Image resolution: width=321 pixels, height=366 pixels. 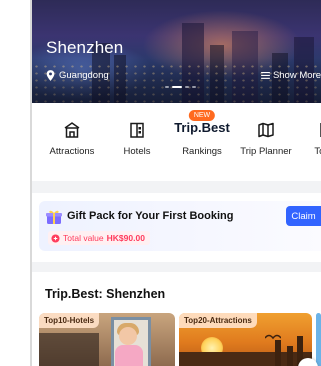 I want to click on gift-icon, so click(x=54, y=217).